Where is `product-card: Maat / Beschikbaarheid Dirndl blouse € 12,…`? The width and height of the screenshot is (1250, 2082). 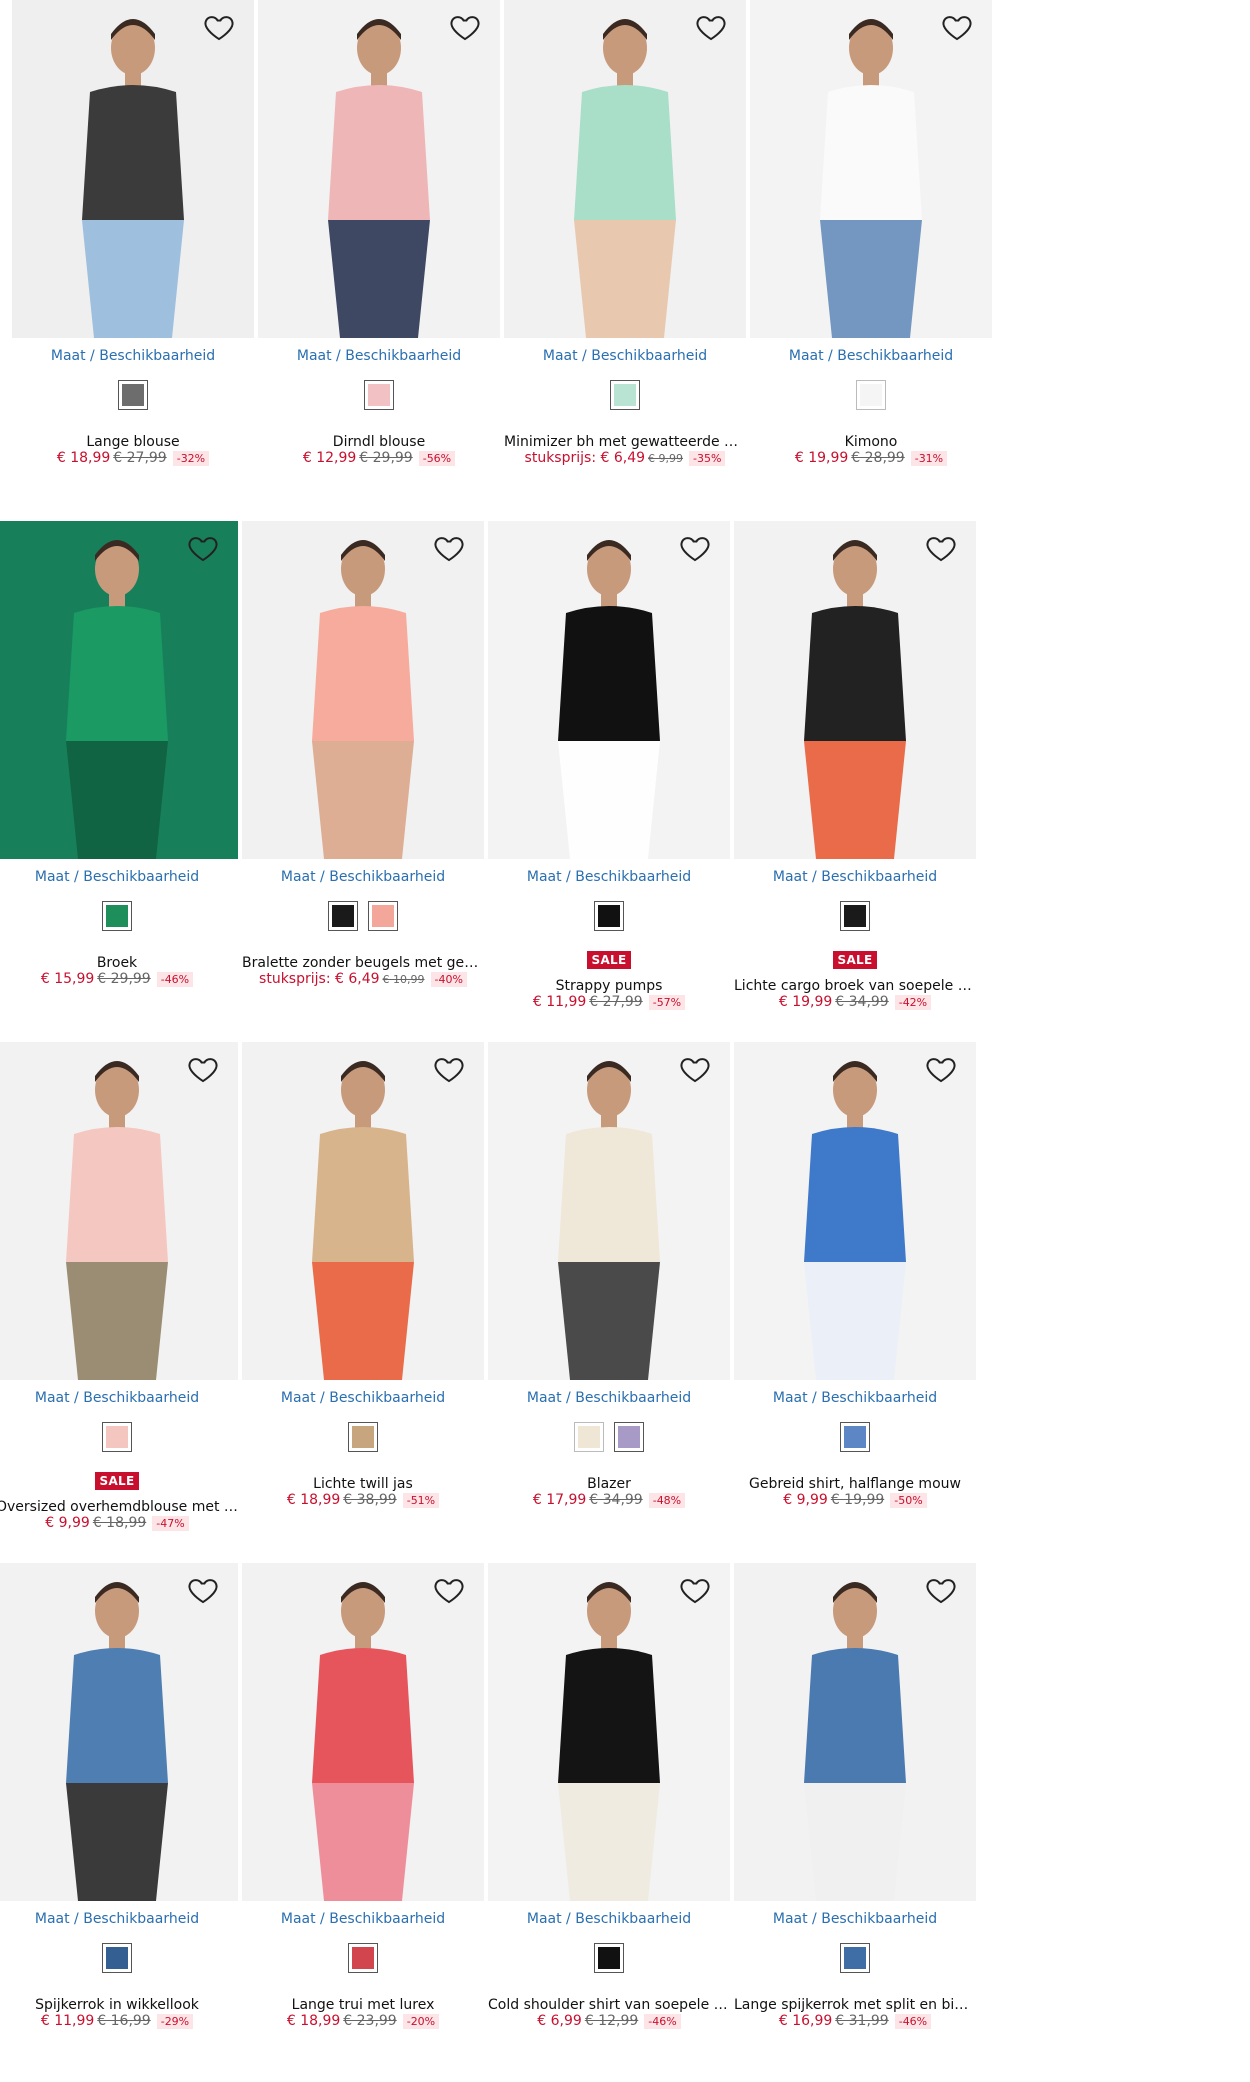 product-card: Maat / Beschikbaarheid Dirndl blouse € 12,… is located at coordinates (379, 250).